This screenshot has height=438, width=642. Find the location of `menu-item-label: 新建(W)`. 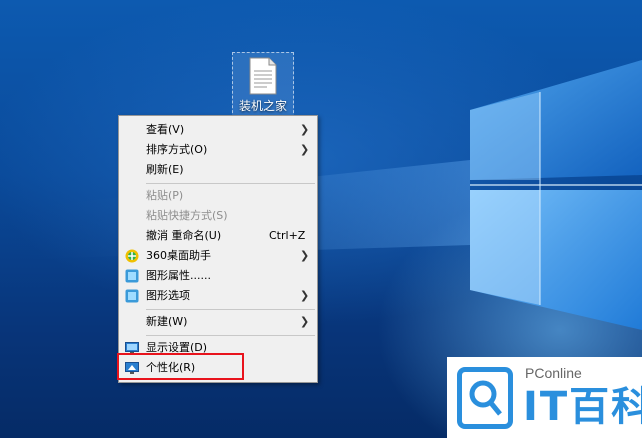

menu-item-label: 新建(W) is located at coordinates (167, 321).